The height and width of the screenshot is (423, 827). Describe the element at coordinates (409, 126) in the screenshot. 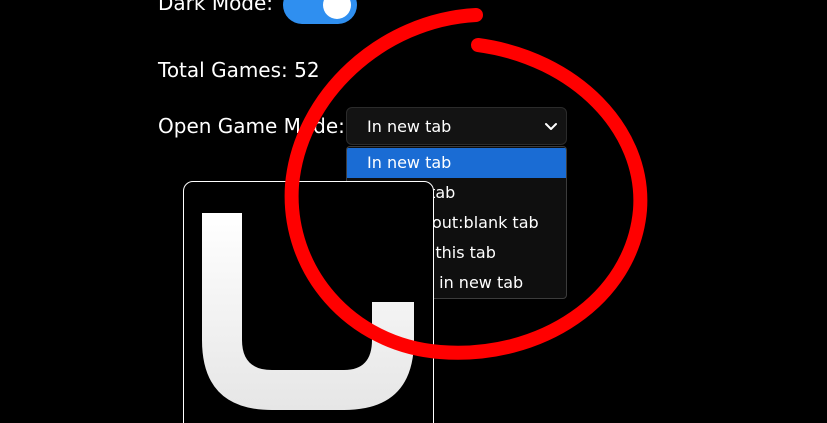

I see `select-current-value: In new tab` at that location.